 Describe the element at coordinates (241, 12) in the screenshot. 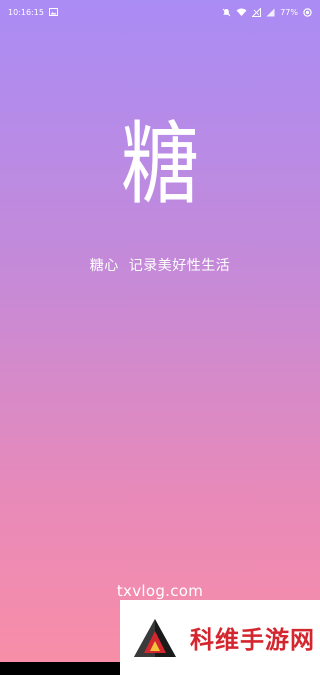

I see `wifi-icon` at that location.